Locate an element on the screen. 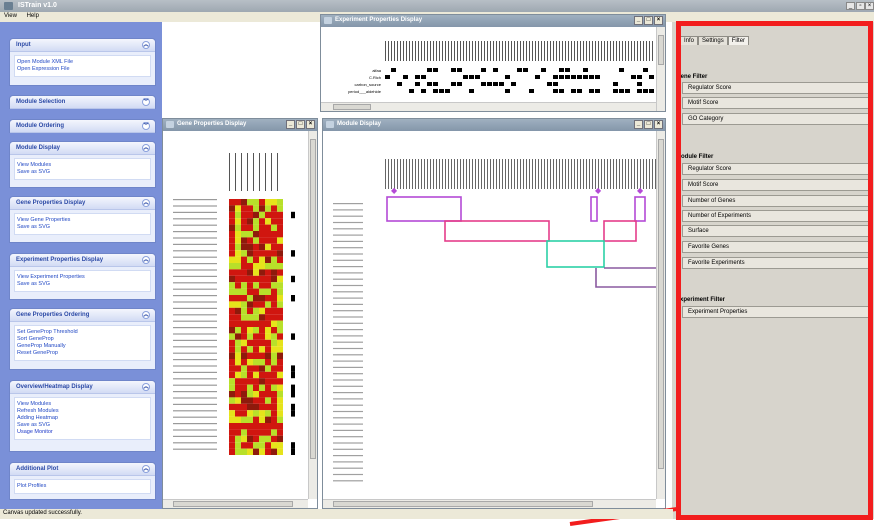 Image resolution: width=874 pixels, height=527 pixels. group-header: Experiment Properties Display ︽ is located at coordinates (82, 260).